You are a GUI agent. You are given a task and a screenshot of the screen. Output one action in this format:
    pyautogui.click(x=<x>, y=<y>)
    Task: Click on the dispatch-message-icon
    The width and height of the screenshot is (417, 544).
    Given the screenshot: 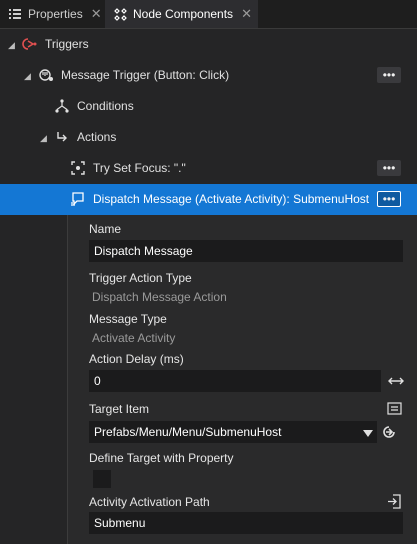 What is the action you would take?
    pyautogui.click(x=78, y=199)
    